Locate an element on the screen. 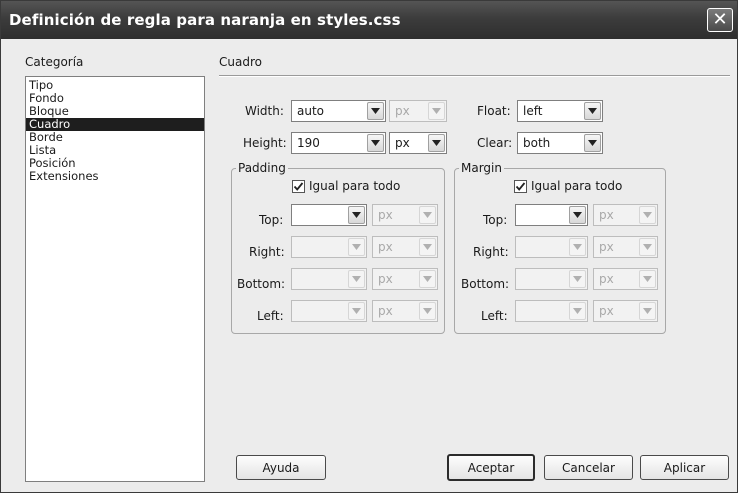 The width and height of the screenshot is (738, 493). width-value-select: auto is located at coordinates (338, 111).